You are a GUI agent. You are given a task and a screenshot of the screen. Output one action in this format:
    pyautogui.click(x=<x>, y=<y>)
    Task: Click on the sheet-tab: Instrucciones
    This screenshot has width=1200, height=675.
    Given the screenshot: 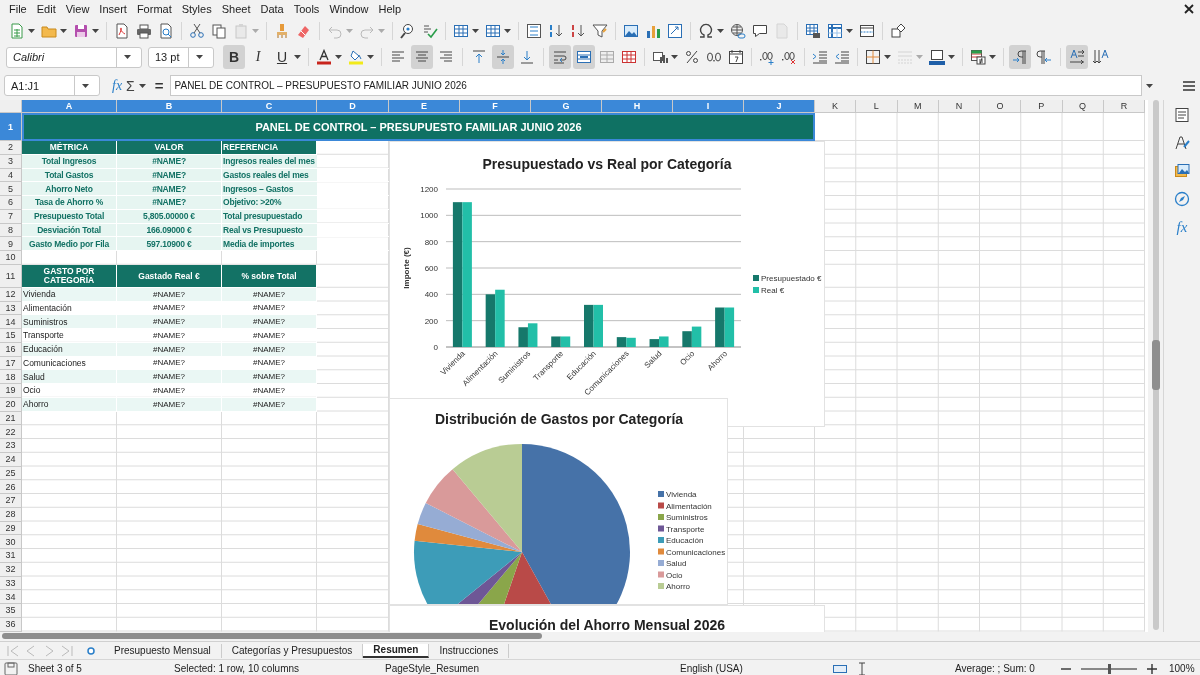 What is the action you would take?
    pyautogui.click(x=469, y=650)
    